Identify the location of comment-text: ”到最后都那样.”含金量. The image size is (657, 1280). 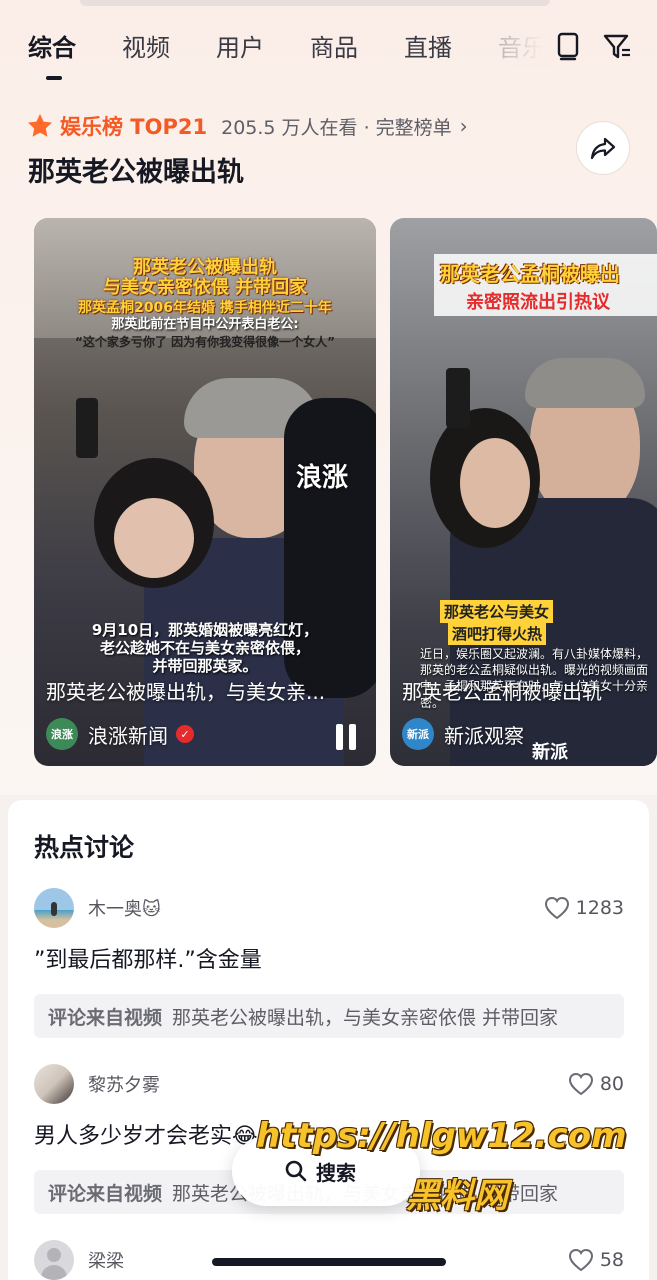
(148, 960).